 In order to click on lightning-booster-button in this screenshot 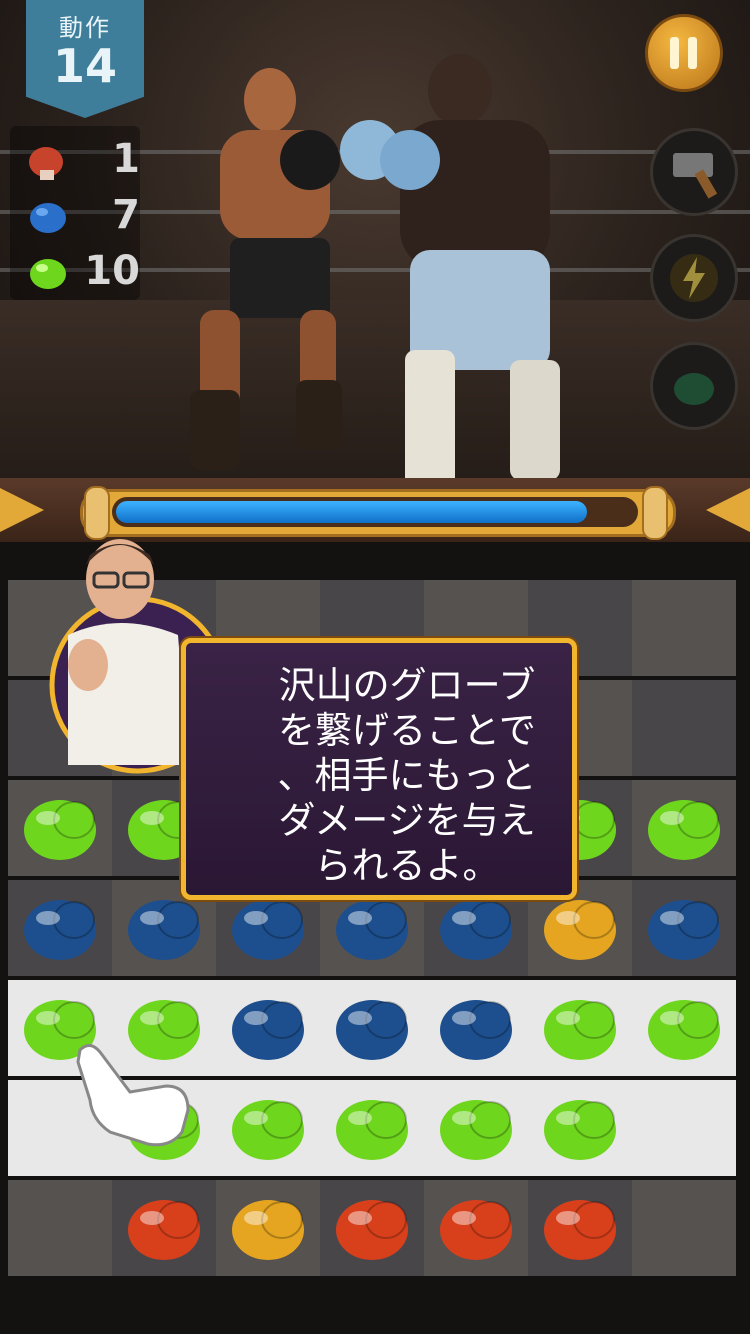, I will do `click(694, 278)`.